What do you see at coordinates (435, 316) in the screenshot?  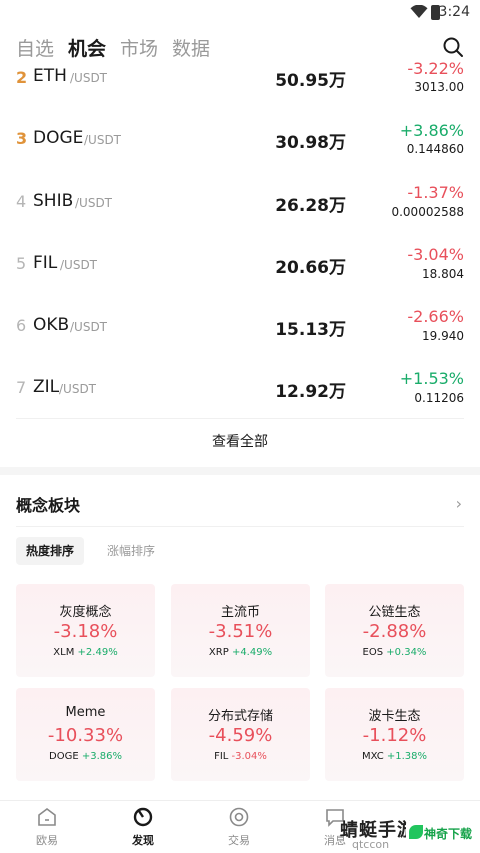 I see `change: -2.66%` at bounding box center [435, 316].